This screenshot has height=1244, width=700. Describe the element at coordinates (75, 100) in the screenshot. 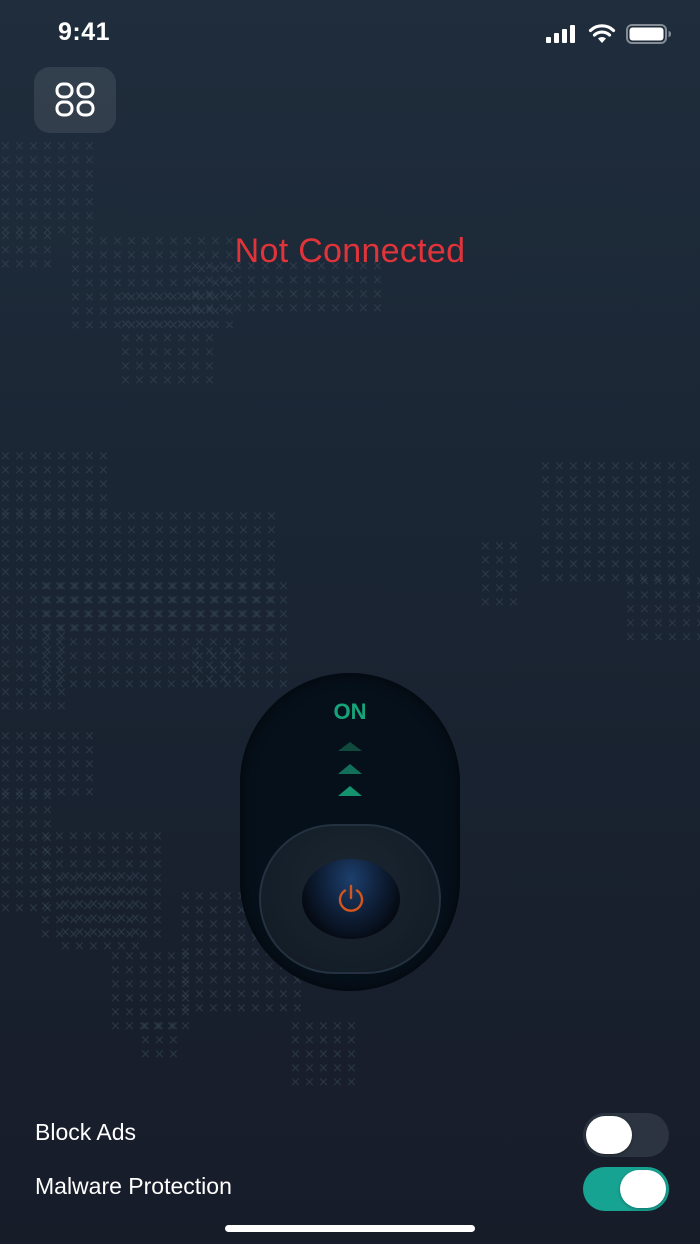

I see `menu-button` at that location.